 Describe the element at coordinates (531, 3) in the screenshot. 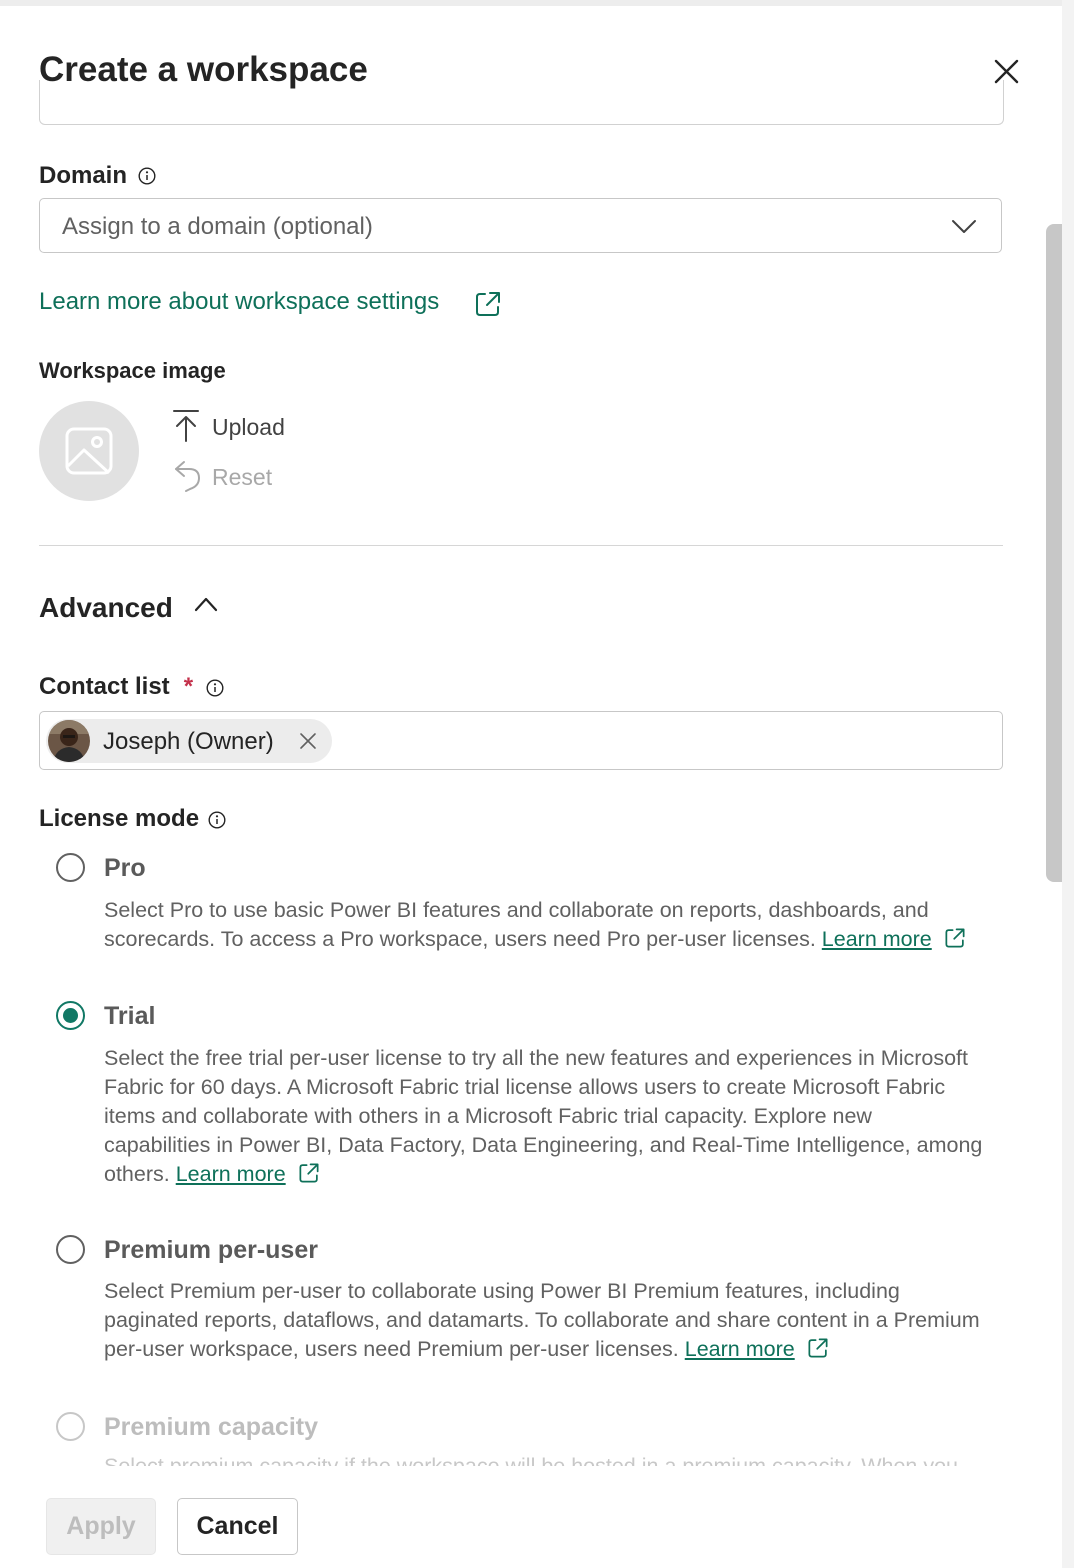

I see `top-edge` at that location.